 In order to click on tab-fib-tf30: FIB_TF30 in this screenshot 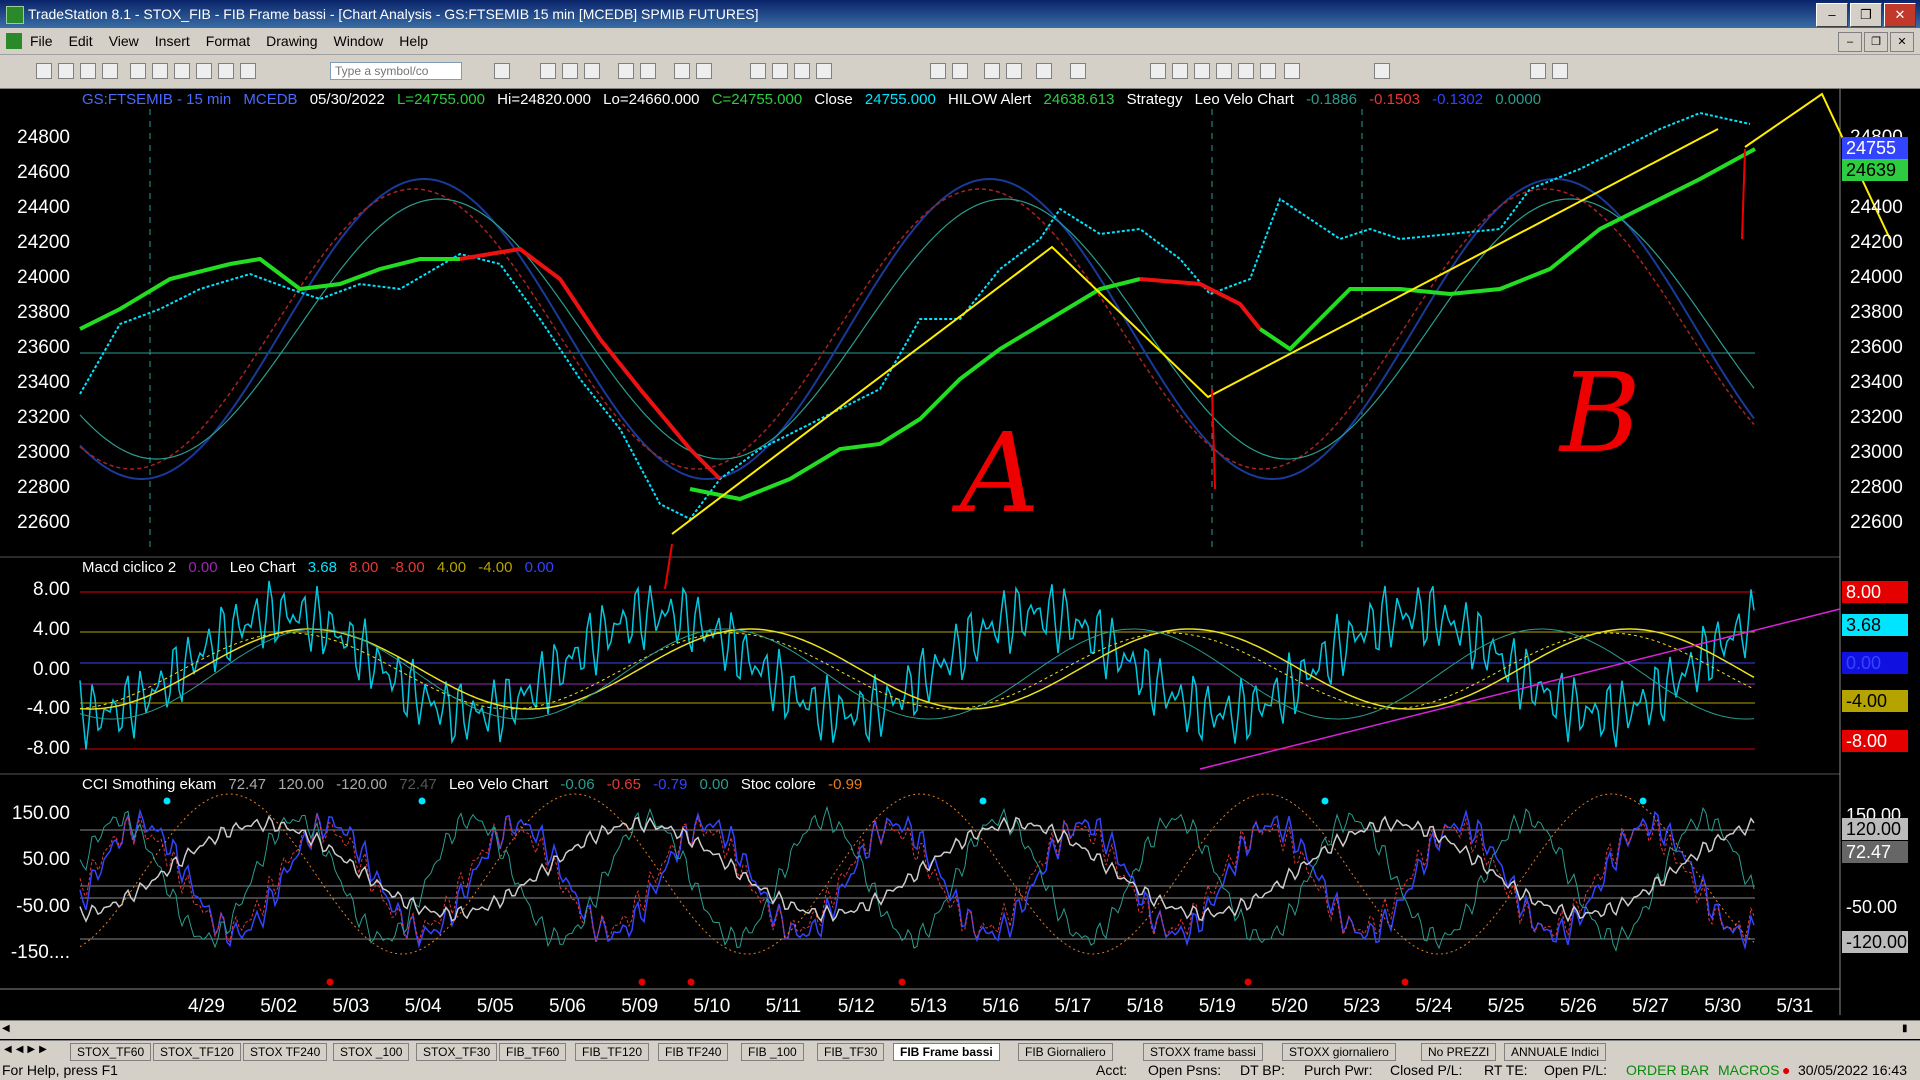, I will do `click(851, 1052)`.